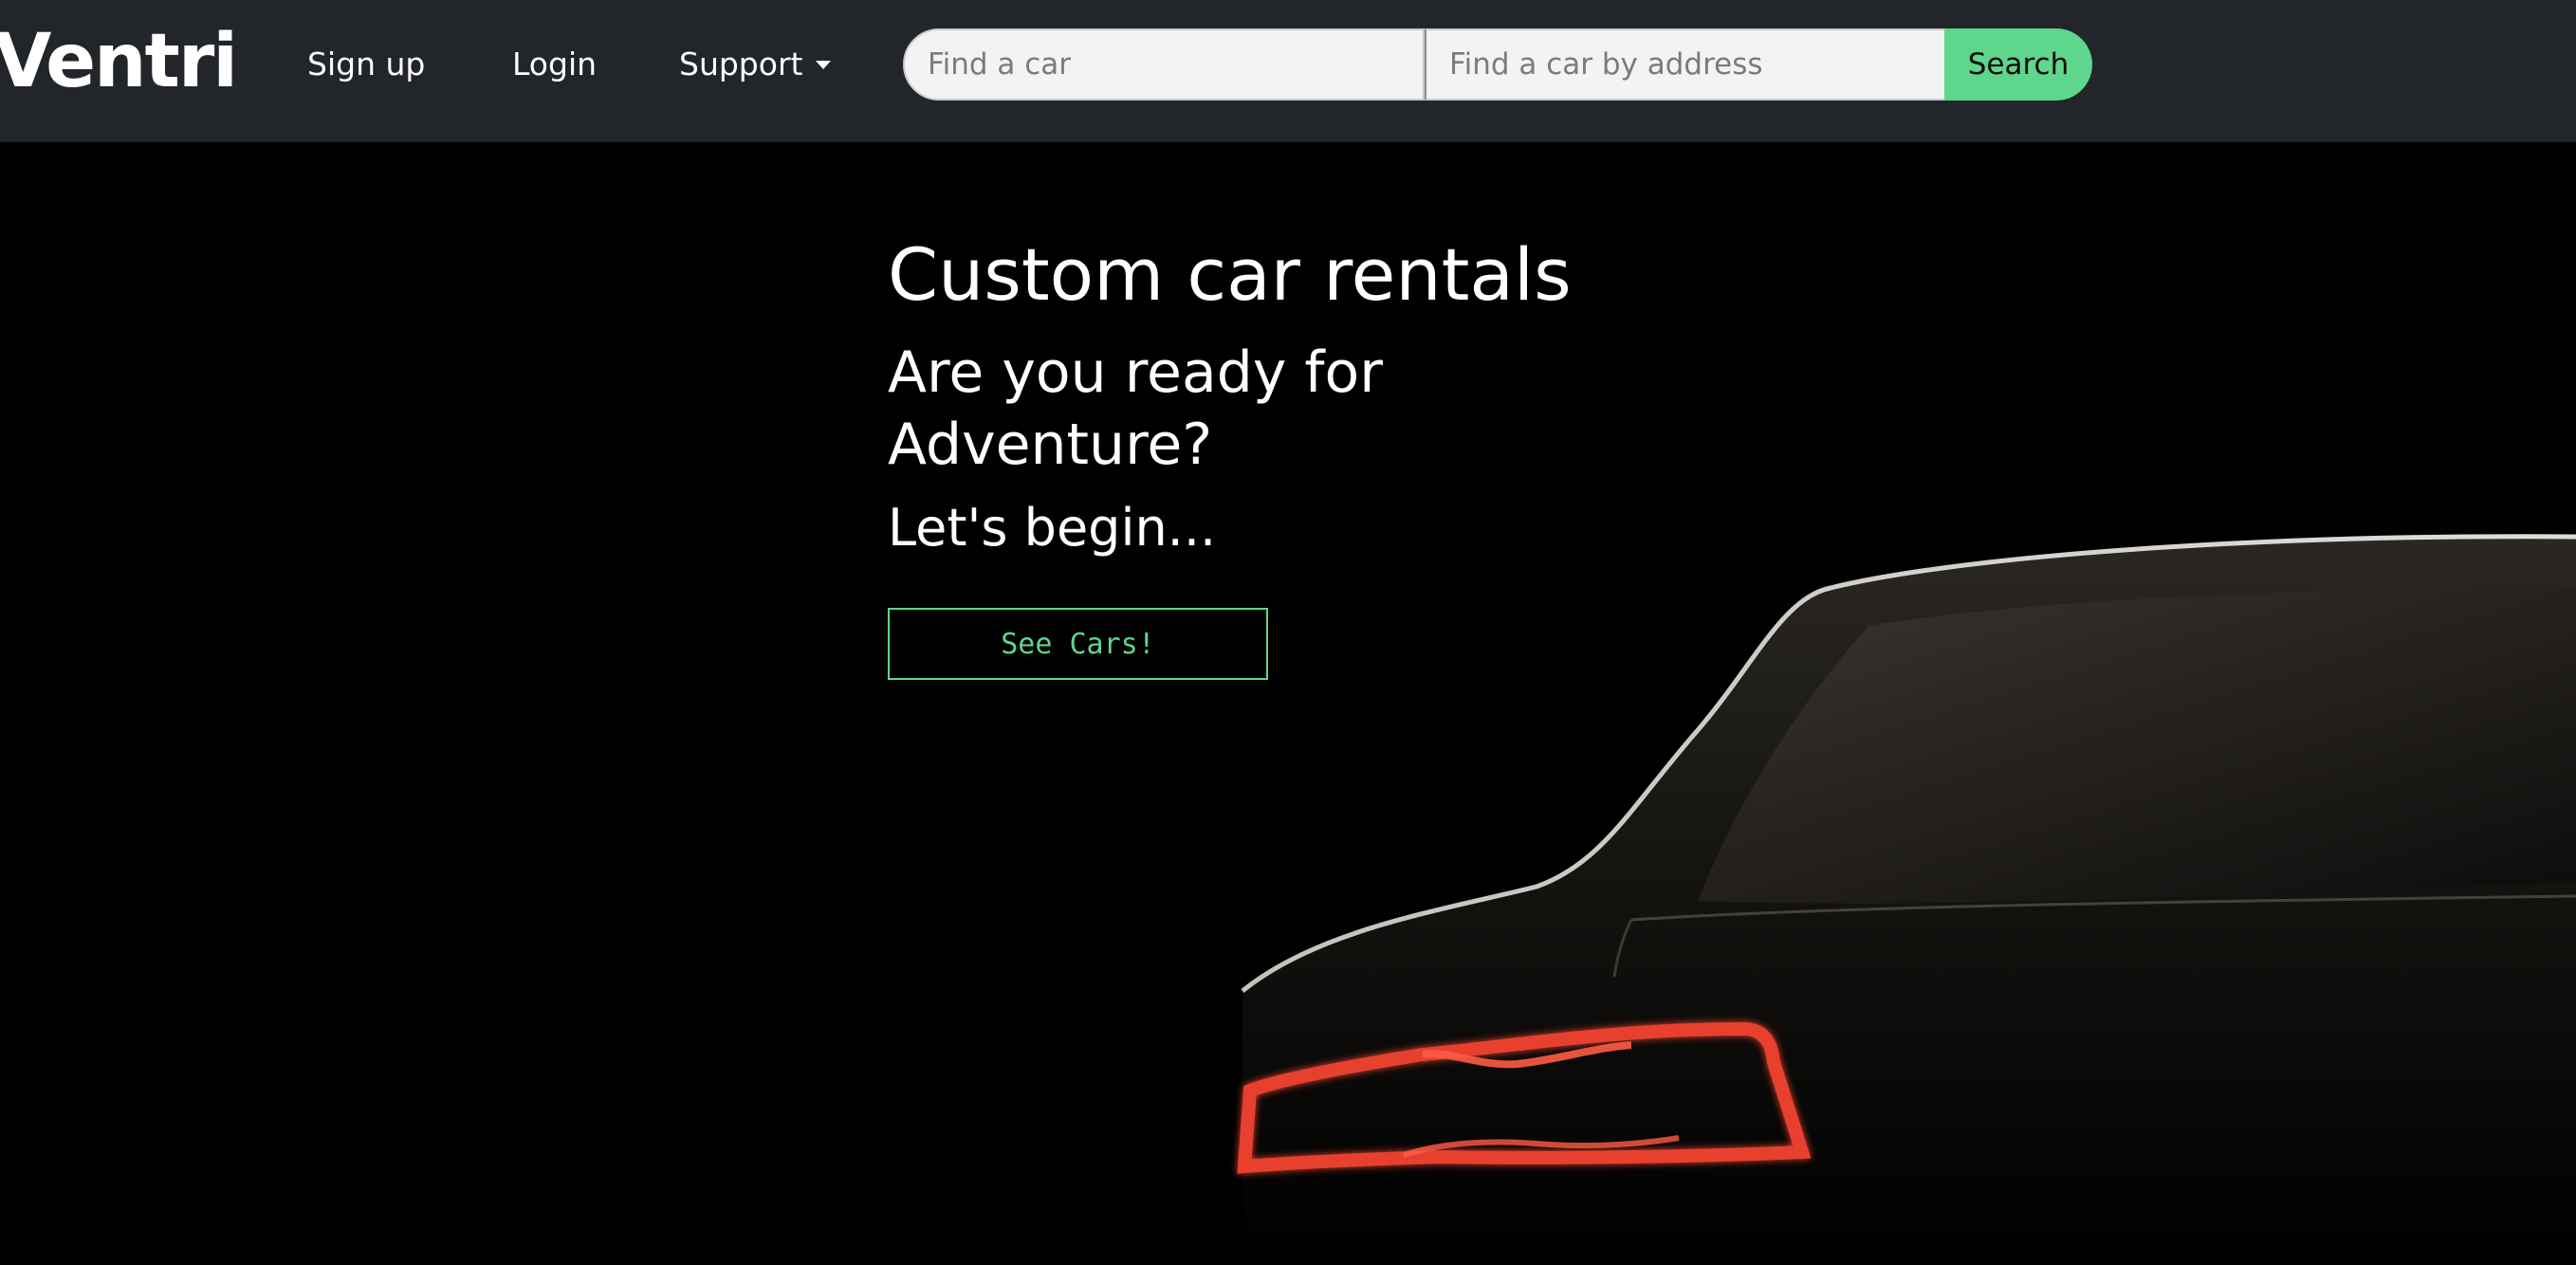  I want to click on search-group: Search, so click(1497, 64).